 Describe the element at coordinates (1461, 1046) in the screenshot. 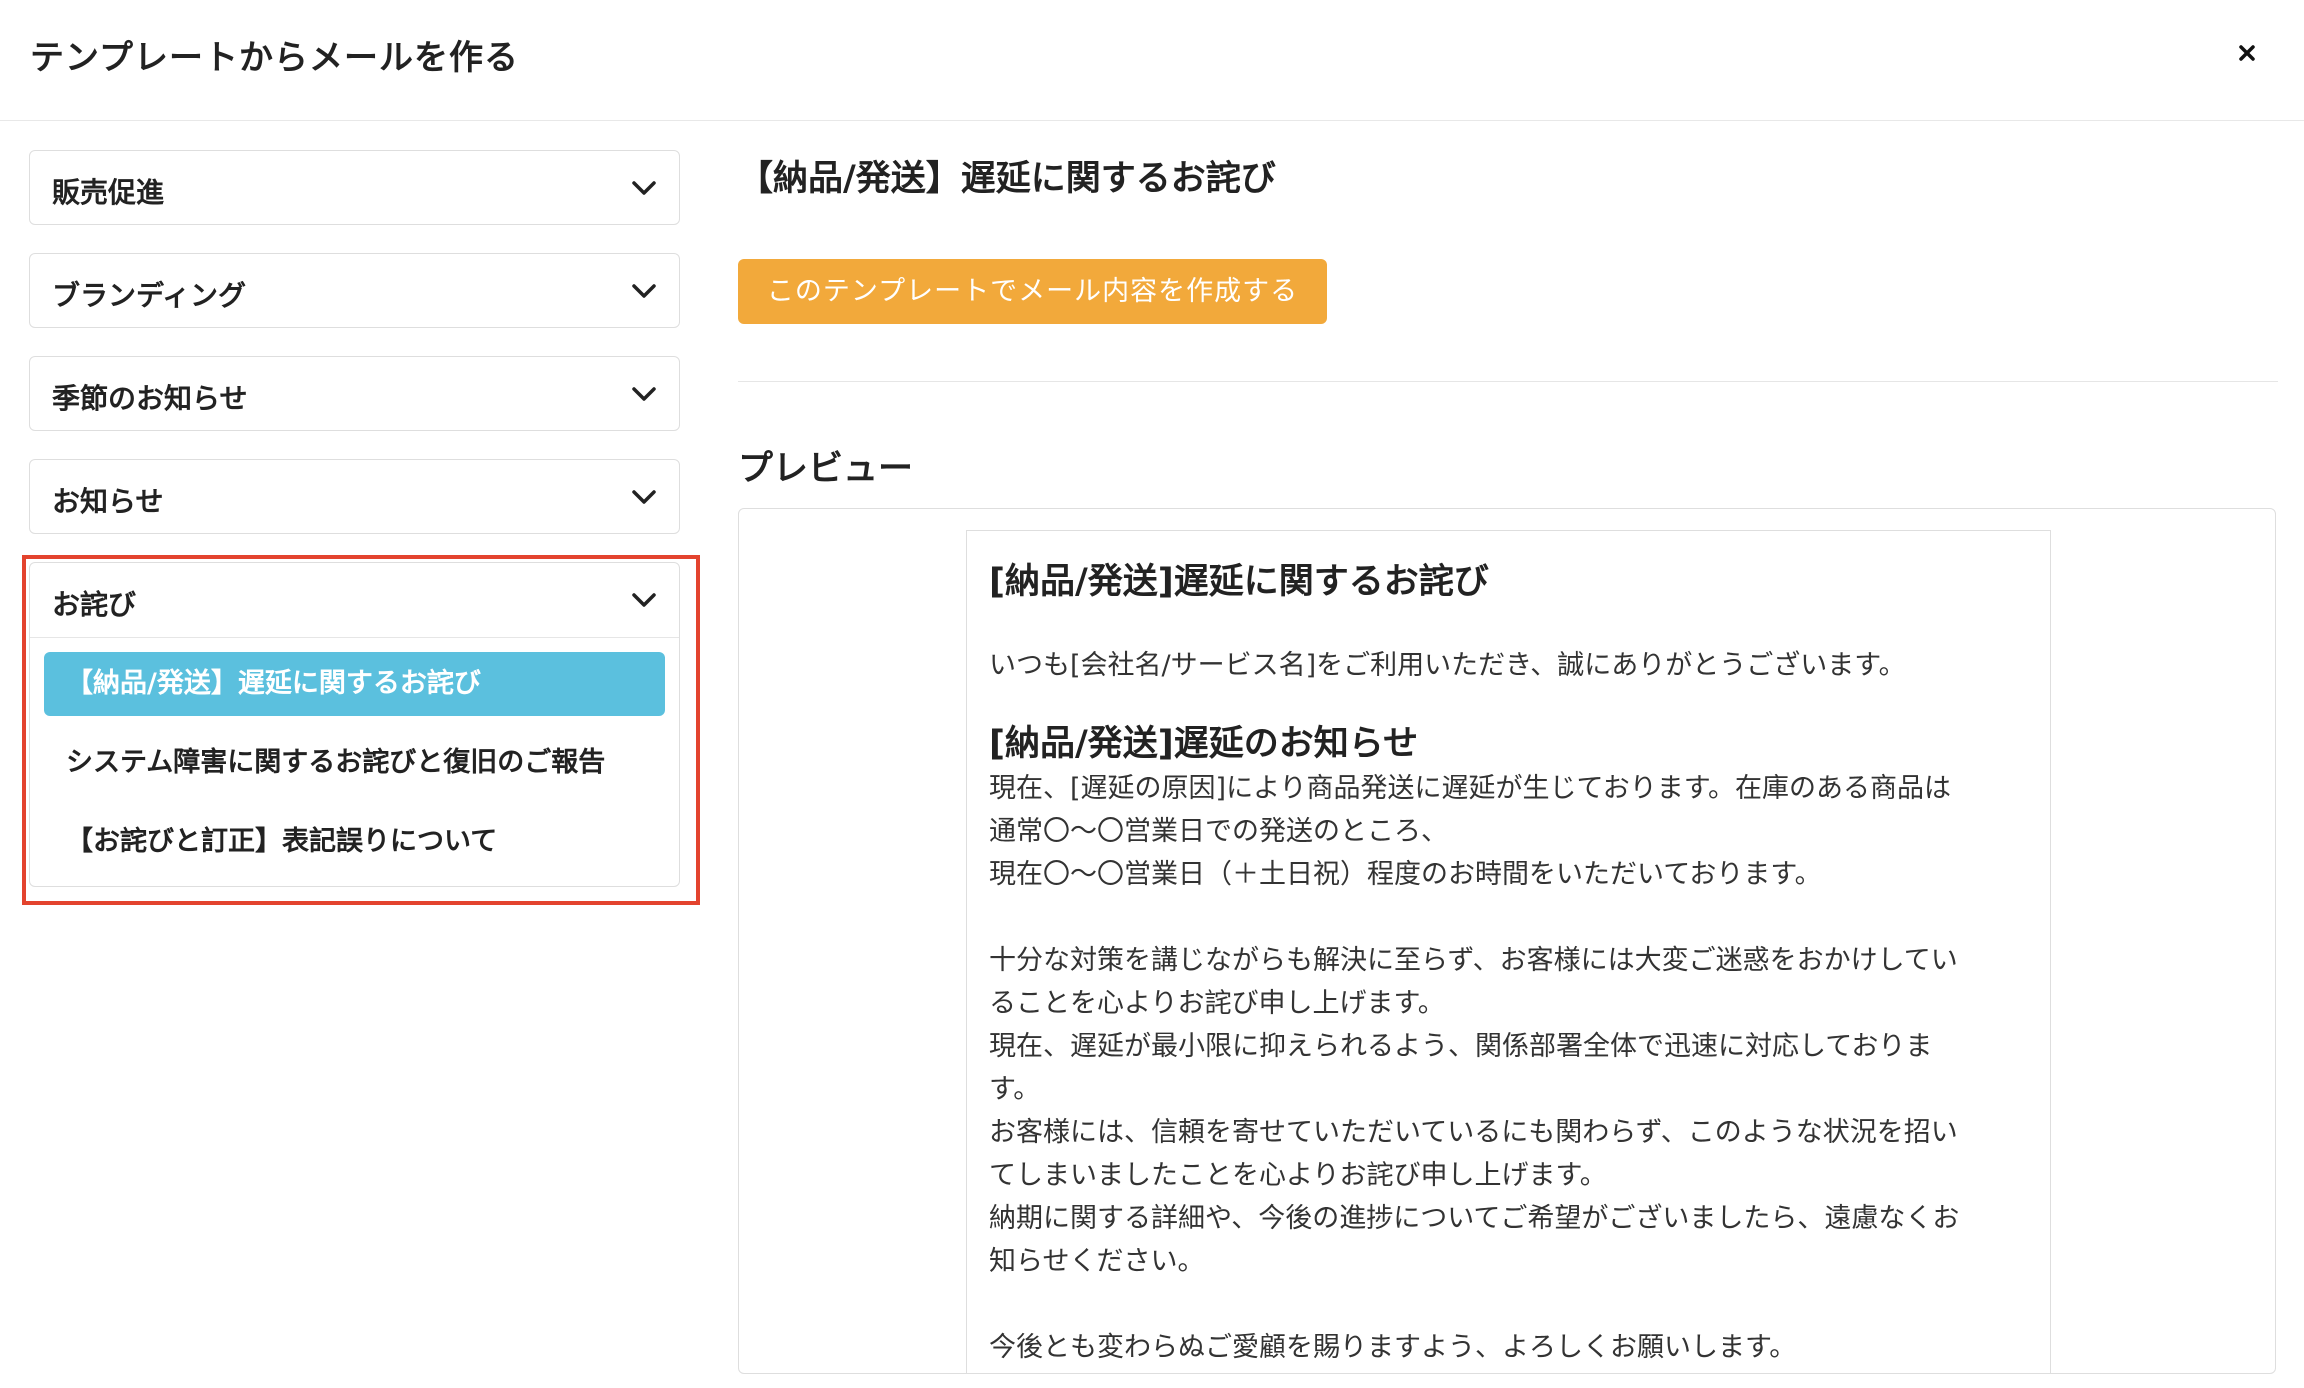

I see `email-line: 現在、遅延が最小限に抑えられるよう、関係部署全体で迅速に対応しておりま` at that location.